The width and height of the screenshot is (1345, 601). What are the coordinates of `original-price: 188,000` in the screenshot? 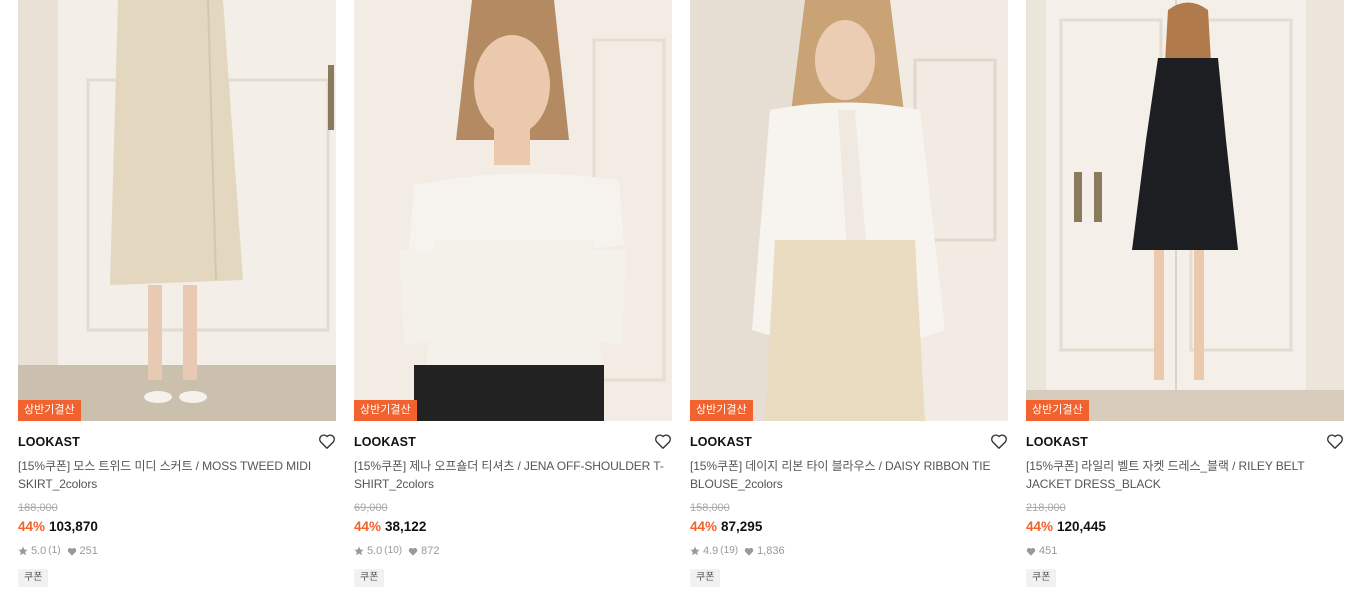 It's located at (38, 508).